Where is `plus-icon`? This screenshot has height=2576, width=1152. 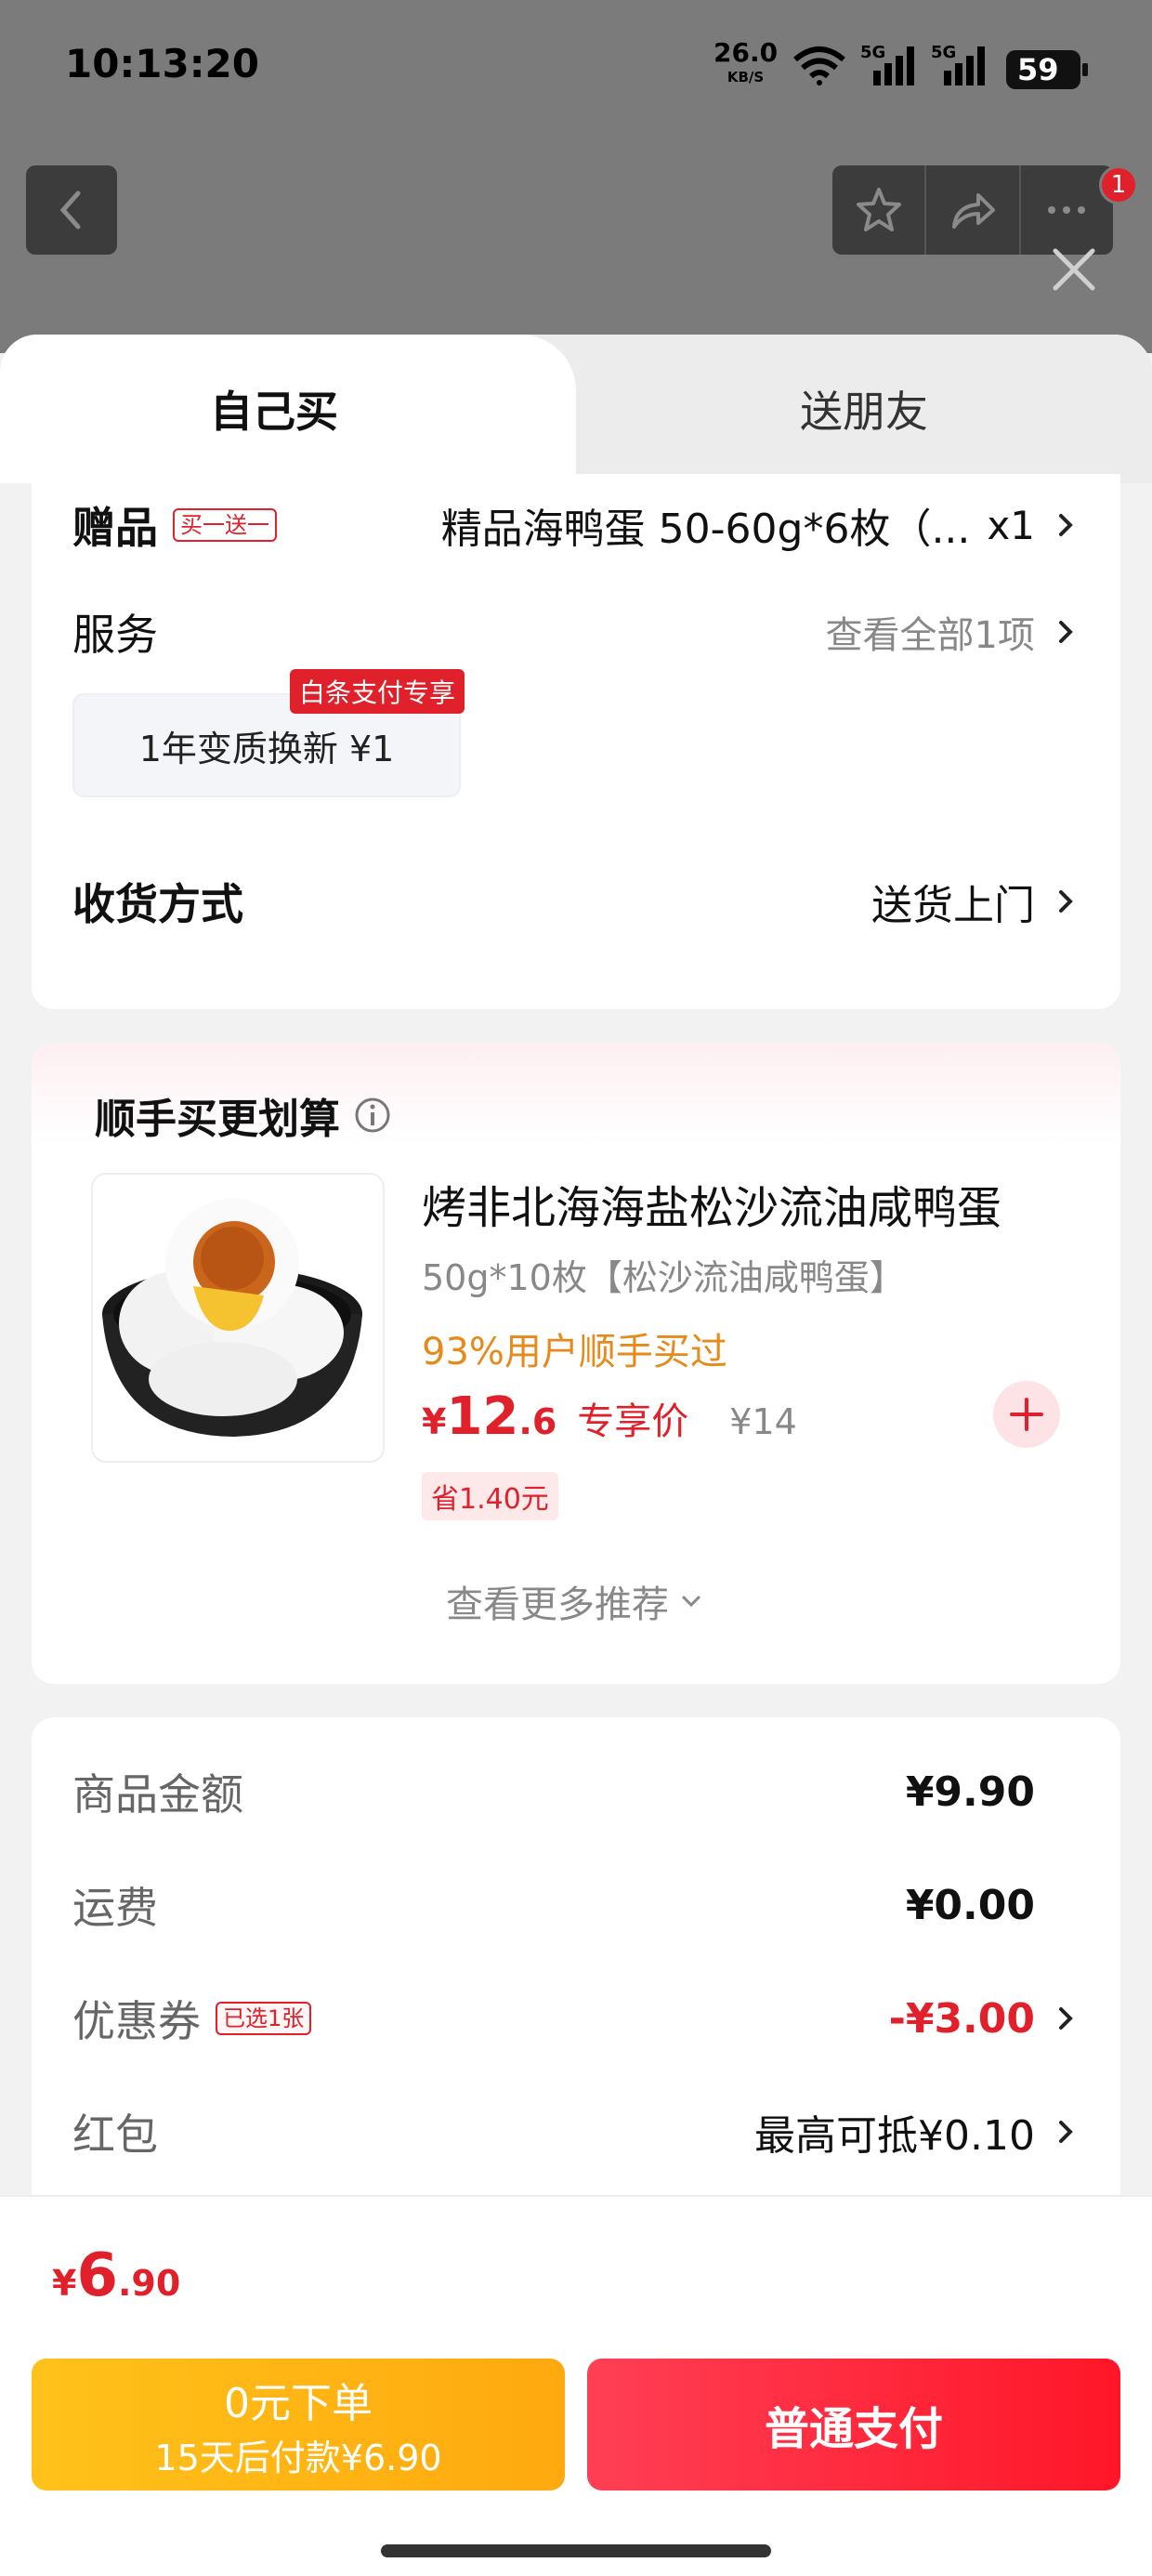
plus-icon is located at coordinates (1026, 1414).